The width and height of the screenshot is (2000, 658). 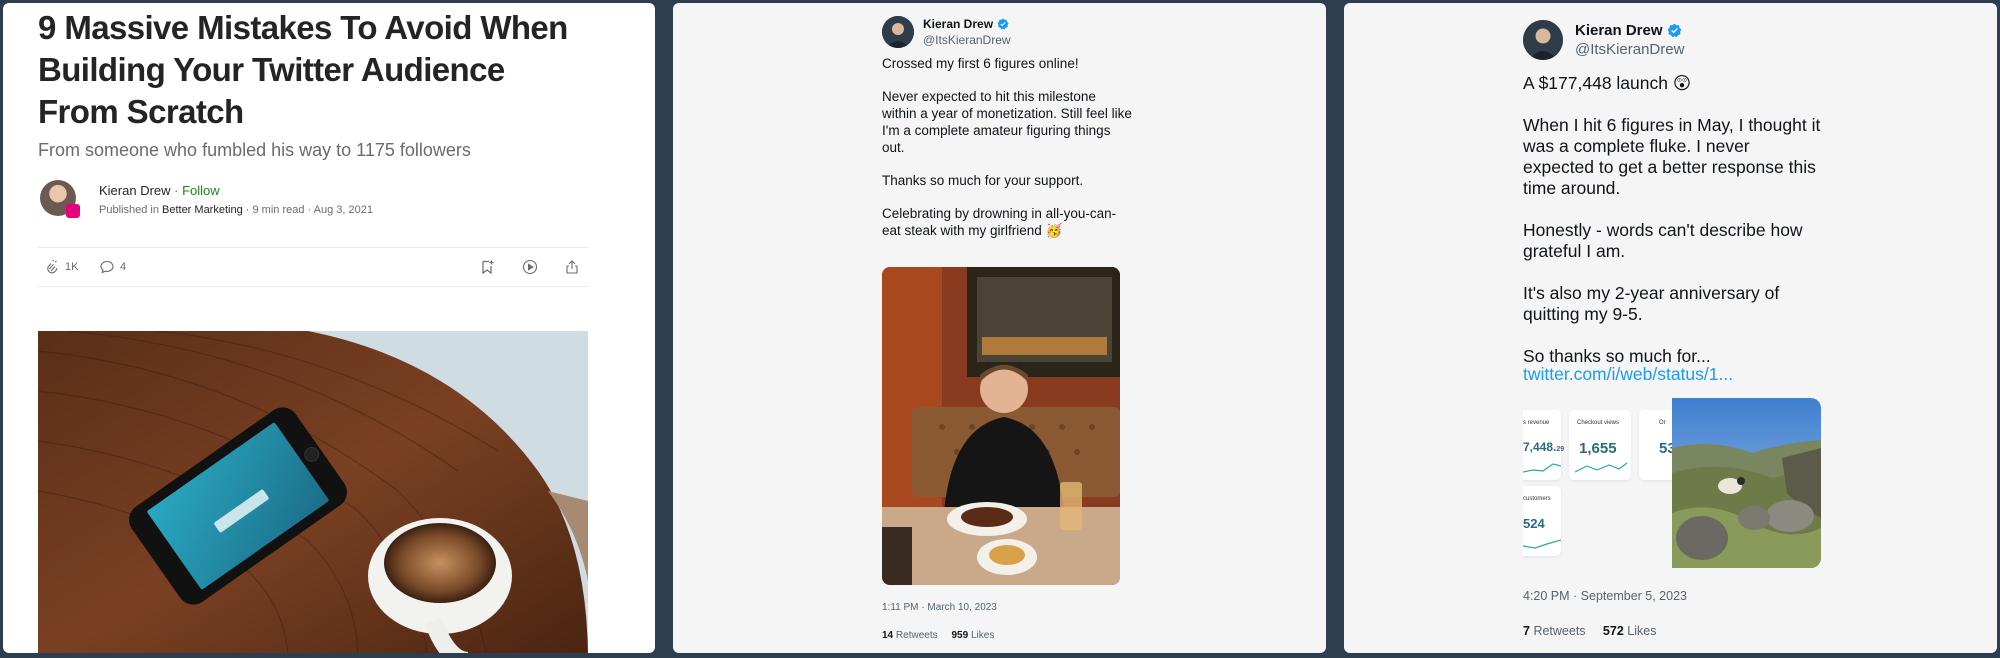 I want to click on stat-card-customers-value: 524, so click(x=1534, y=523).